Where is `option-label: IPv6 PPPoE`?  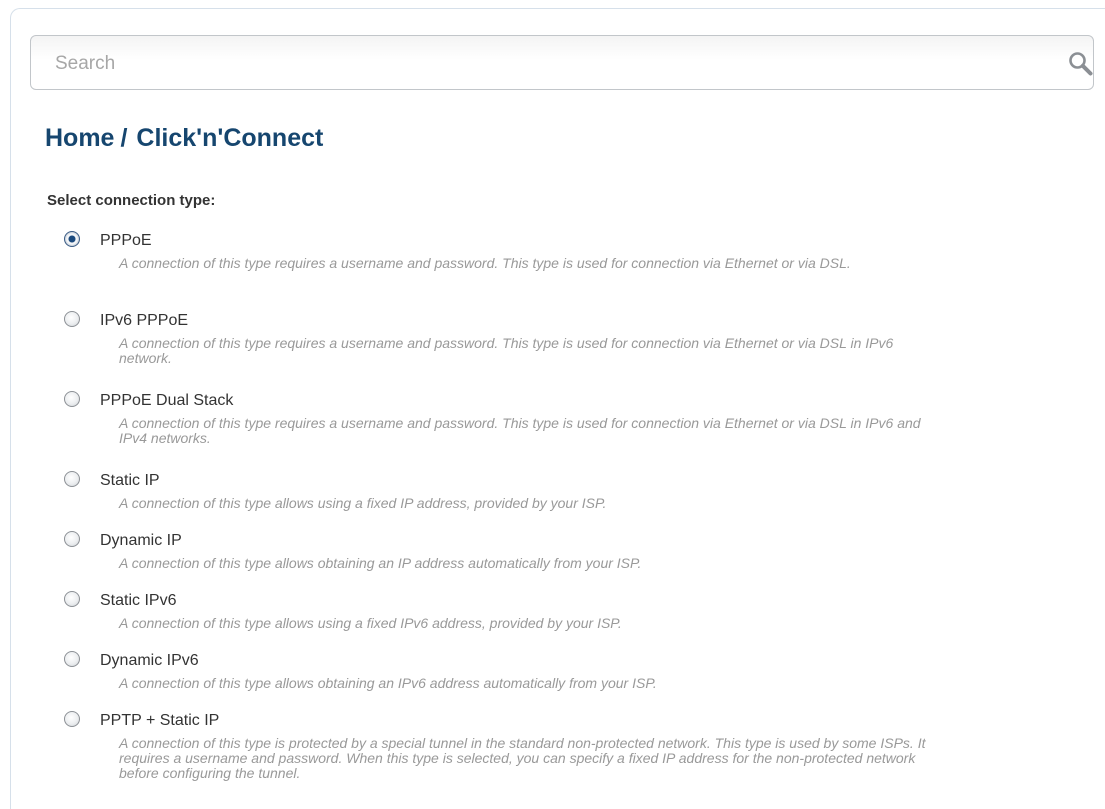
option-label: IPv6 PPPoE is located at coordinates (530, 319).